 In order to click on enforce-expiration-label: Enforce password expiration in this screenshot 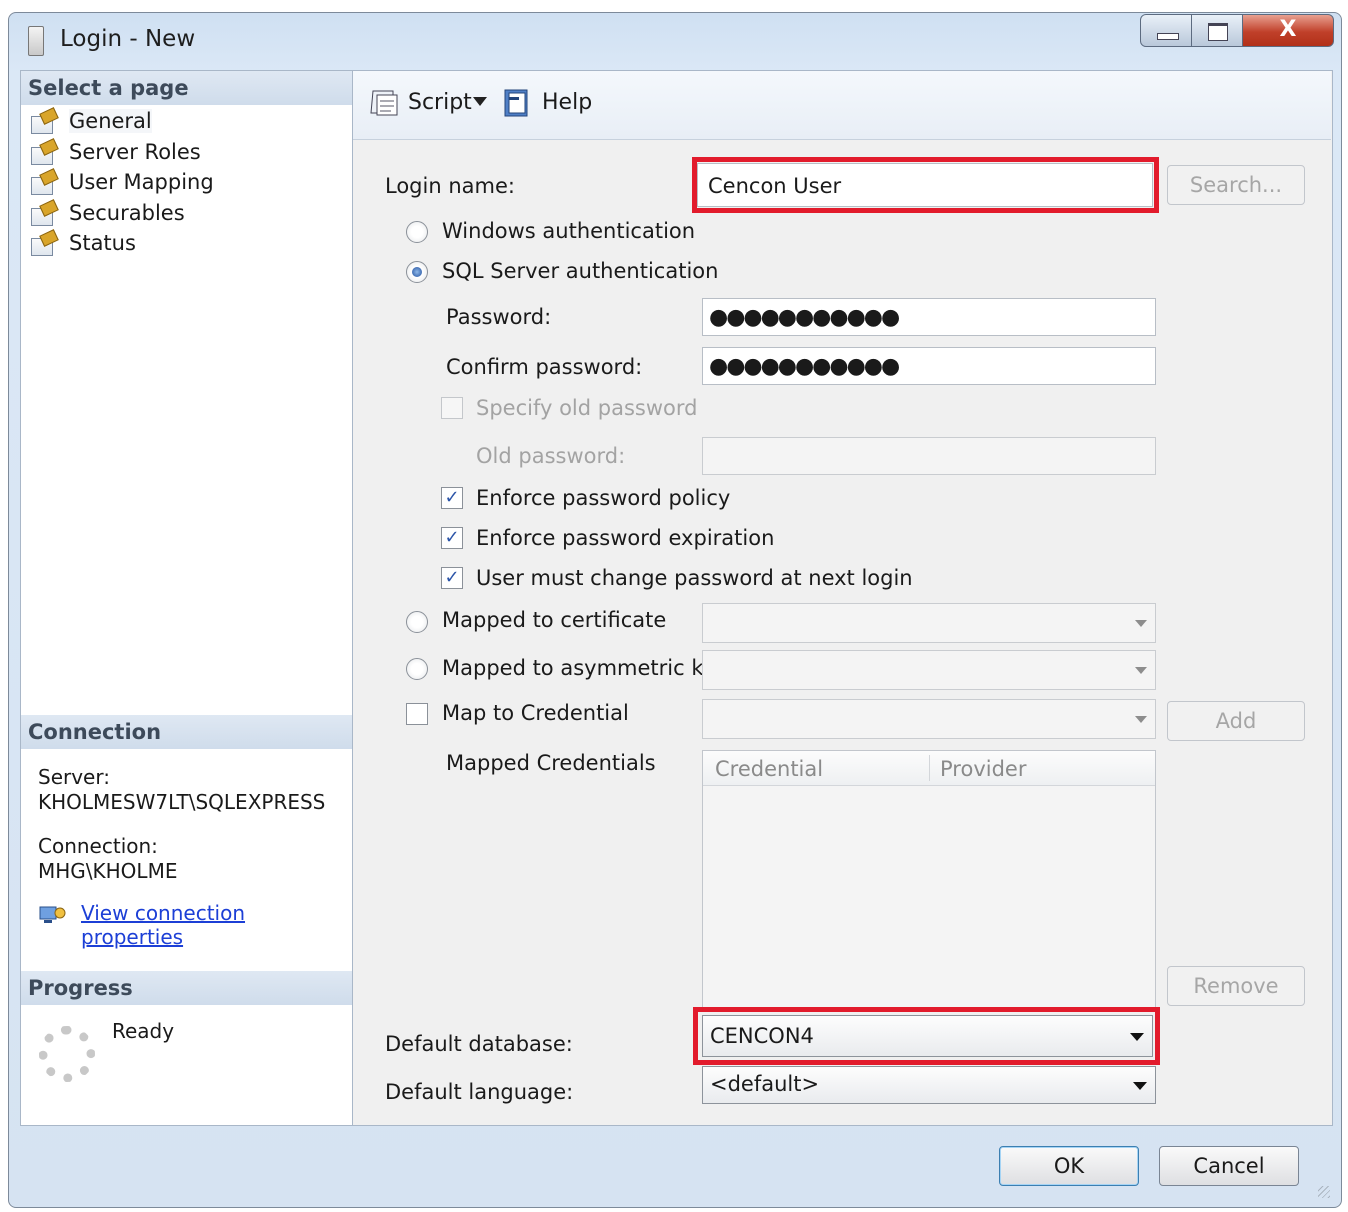, I will do `click(625, 538)`.